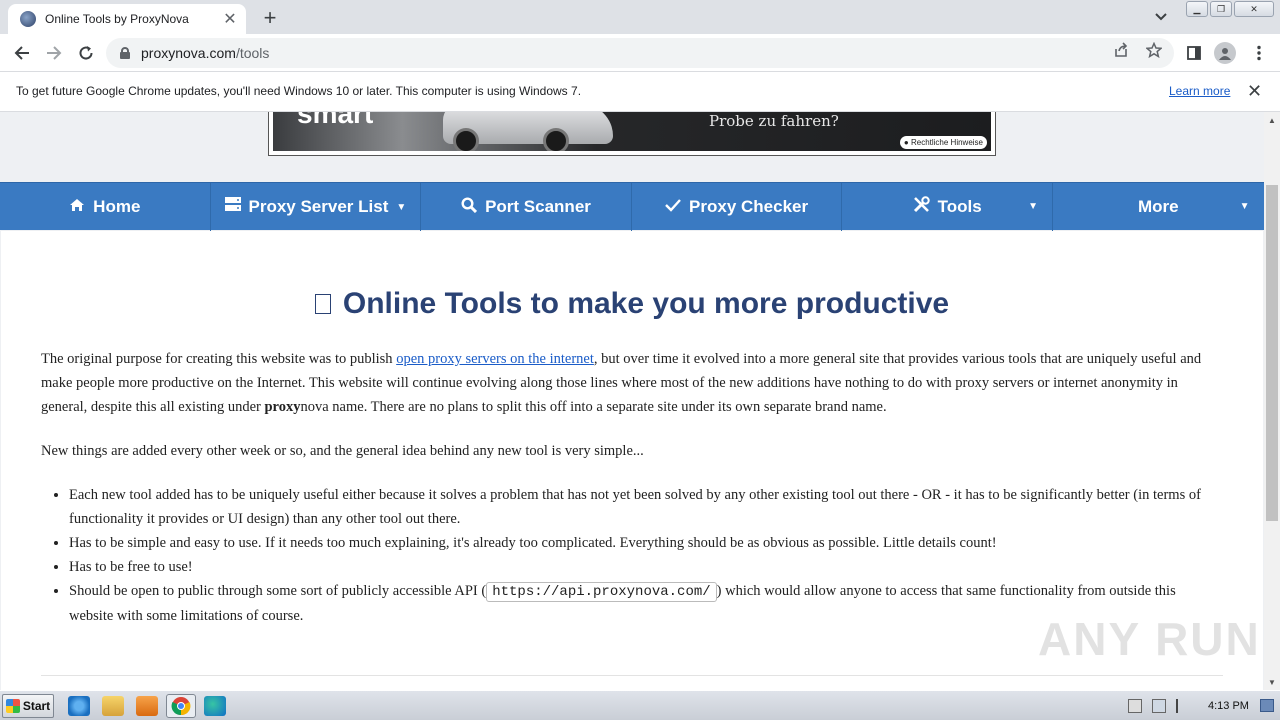  I want to click on ad-tagline: Probe zu fahren?, so click(774, 121).